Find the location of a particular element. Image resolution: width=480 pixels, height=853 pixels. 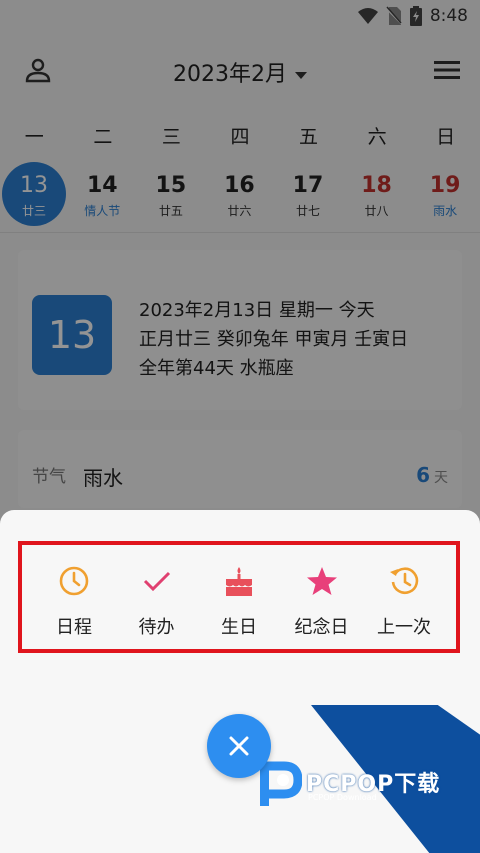

action-label: 日程 is located at coordinates (74, 627).